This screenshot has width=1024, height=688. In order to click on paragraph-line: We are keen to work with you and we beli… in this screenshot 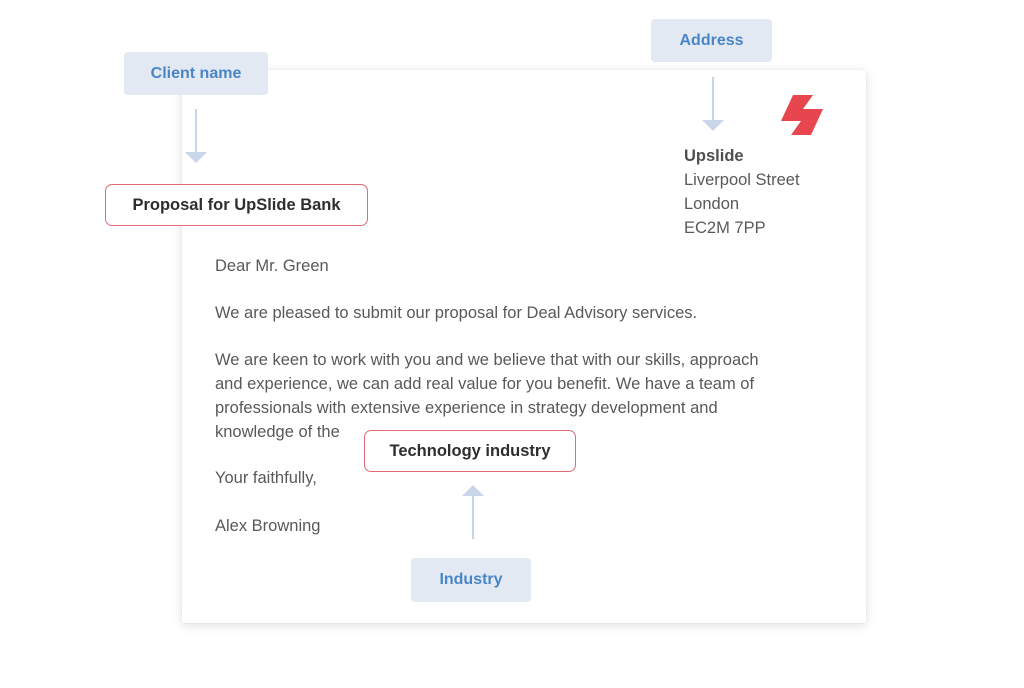, I will do `click(487, 360)`.